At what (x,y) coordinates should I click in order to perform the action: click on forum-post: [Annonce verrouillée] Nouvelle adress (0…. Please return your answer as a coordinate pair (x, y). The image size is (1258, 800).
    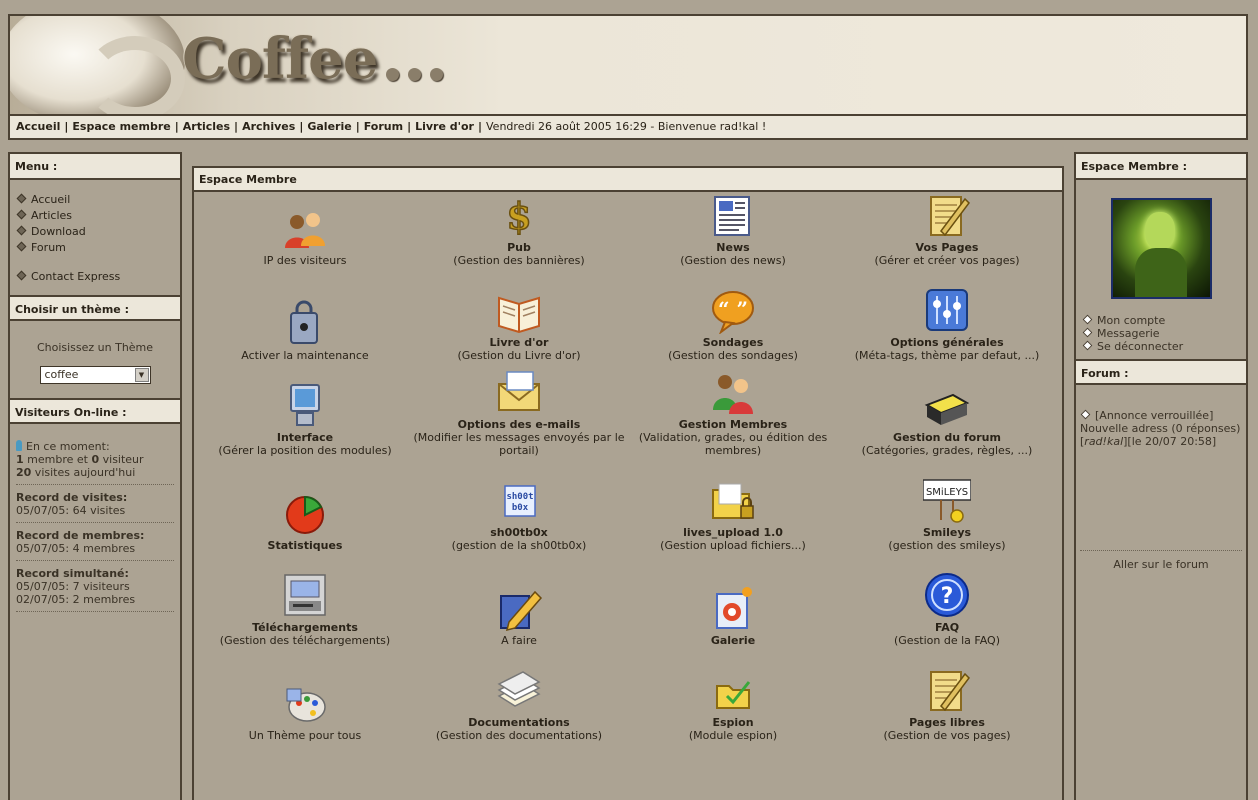
    Looking at the image, I should click on (1161, 416).